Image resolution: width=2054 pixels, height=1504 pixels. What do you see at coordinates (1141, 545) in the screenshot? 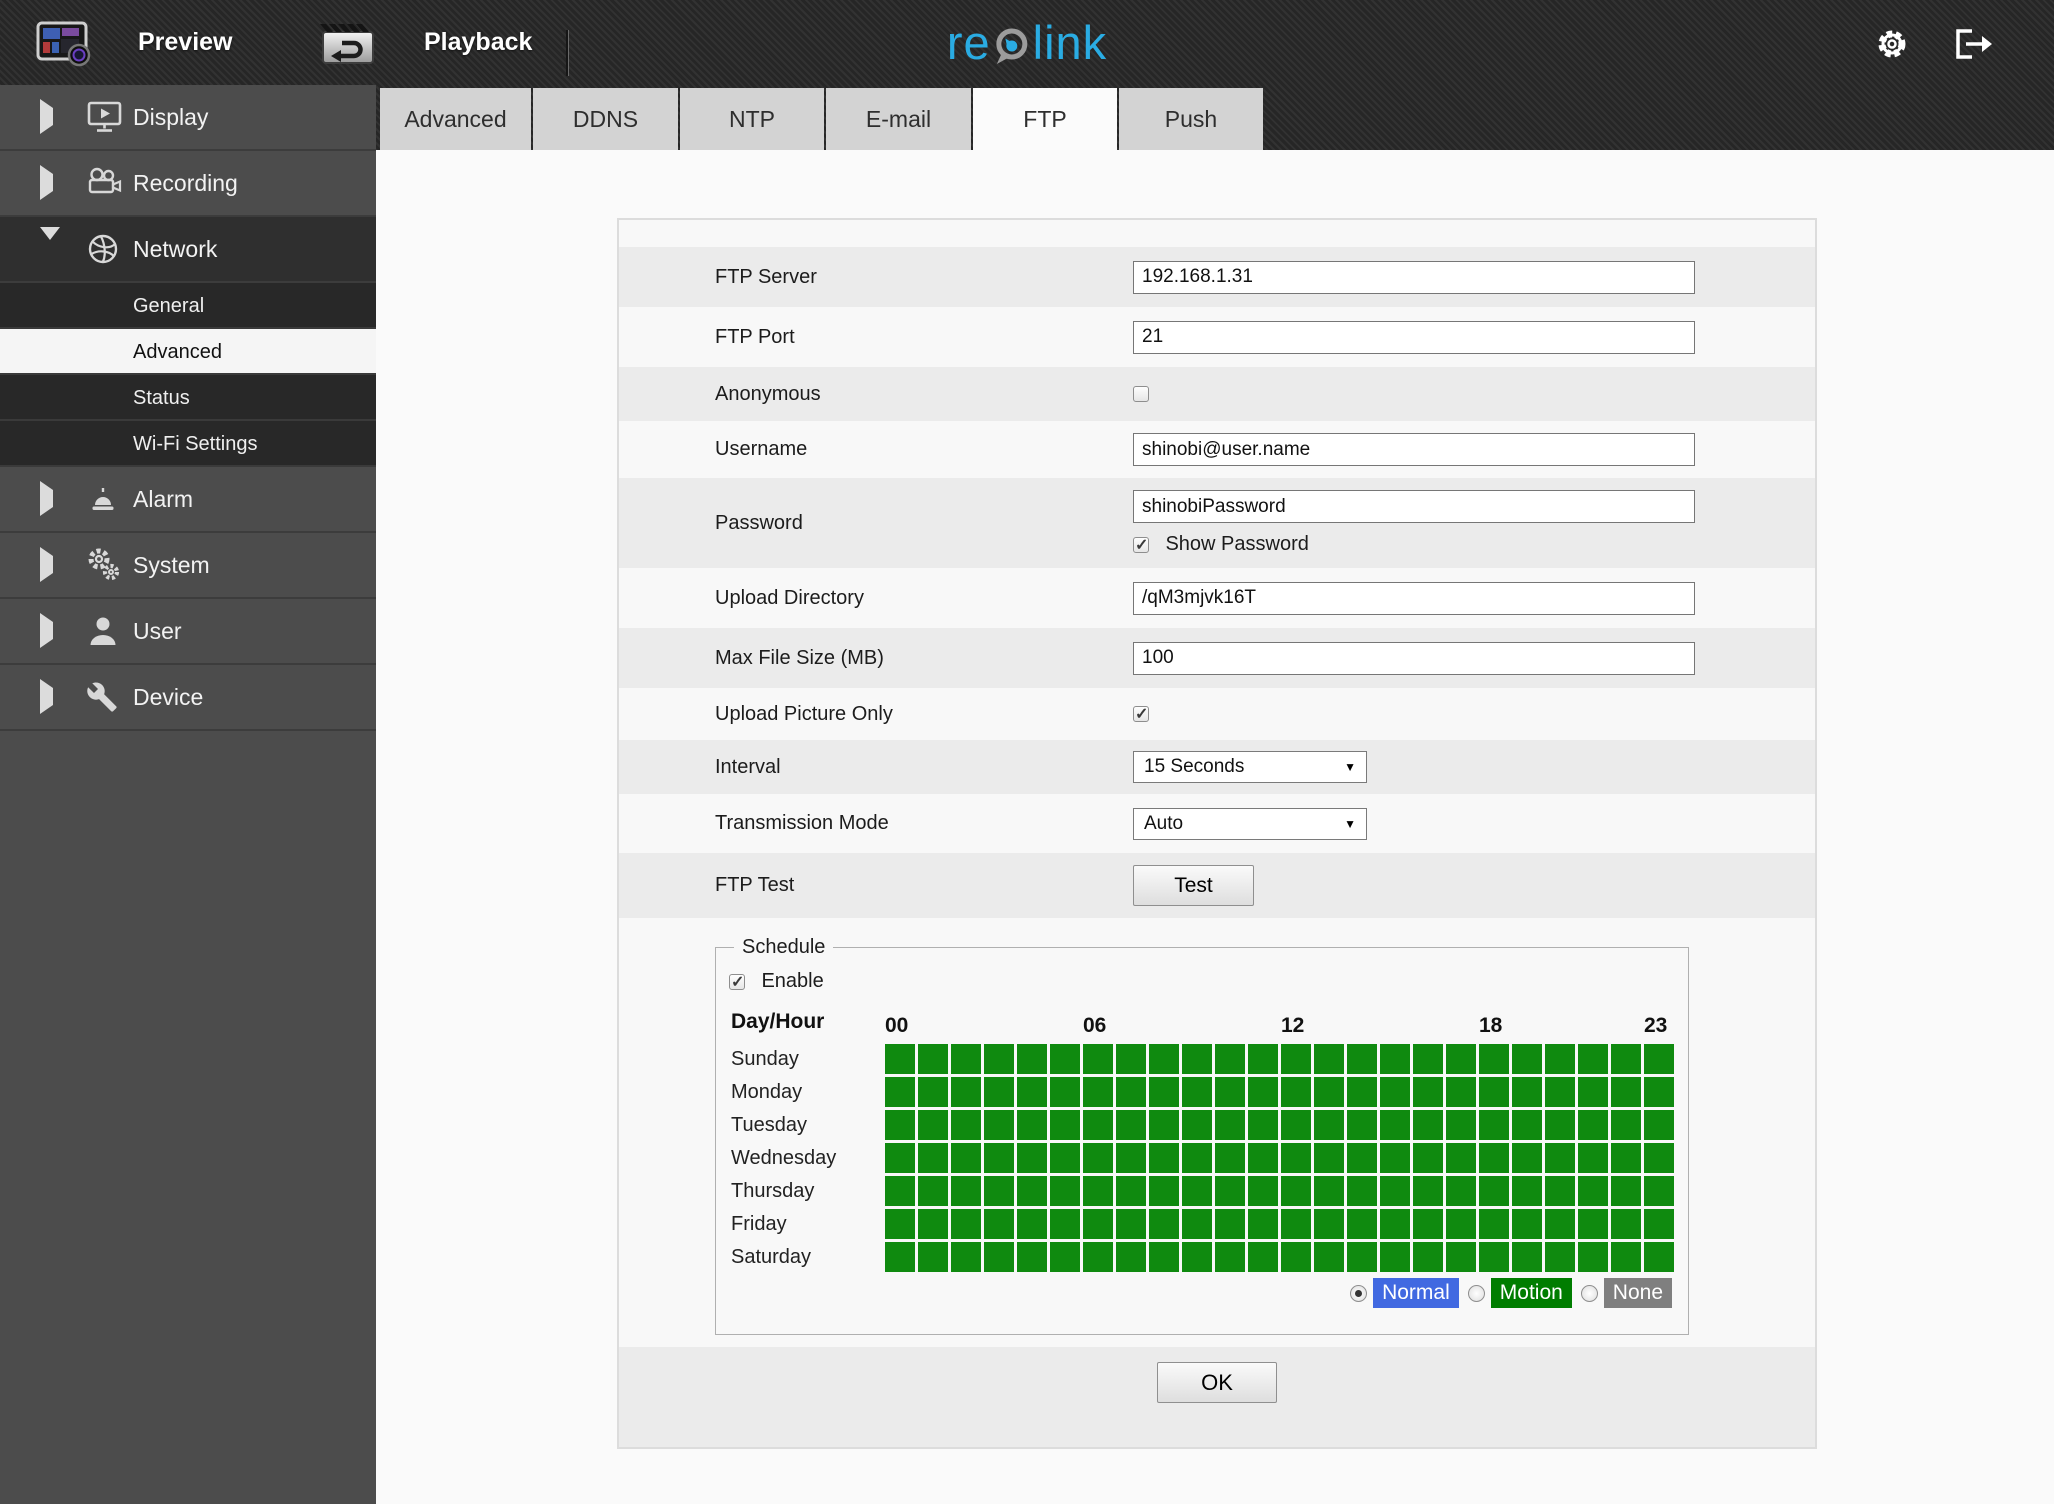
I see `show-password-checkbox` at bounding box center [1141, 545].